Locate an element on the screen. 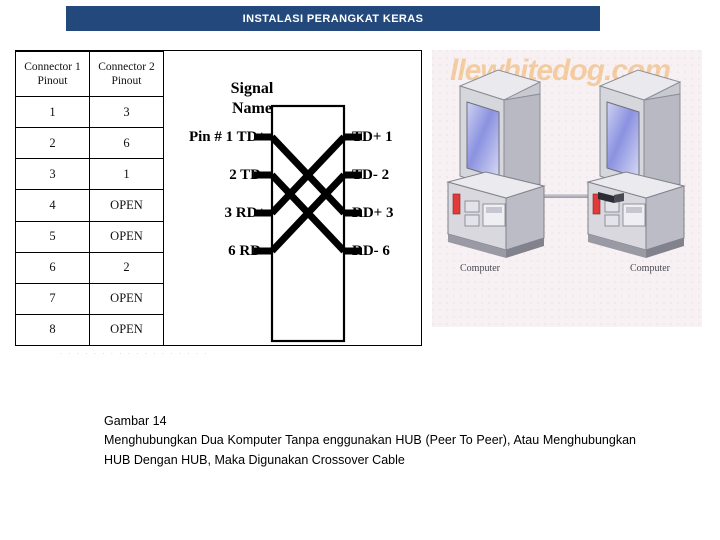 This screenshot has height=540, width=720. table-header-row: Connector 1 Pinout Connector 2 Pinout is located at coordinates (90, 74).